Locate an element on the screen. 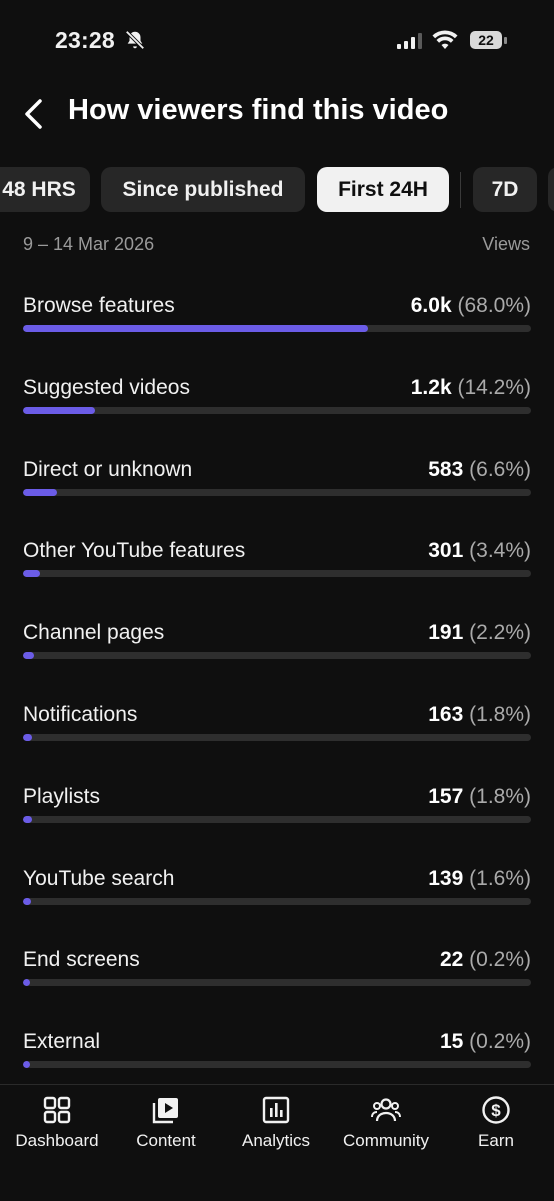 The image size is (554, 1201). source-views: 22 is located at coordinates (451, 960).